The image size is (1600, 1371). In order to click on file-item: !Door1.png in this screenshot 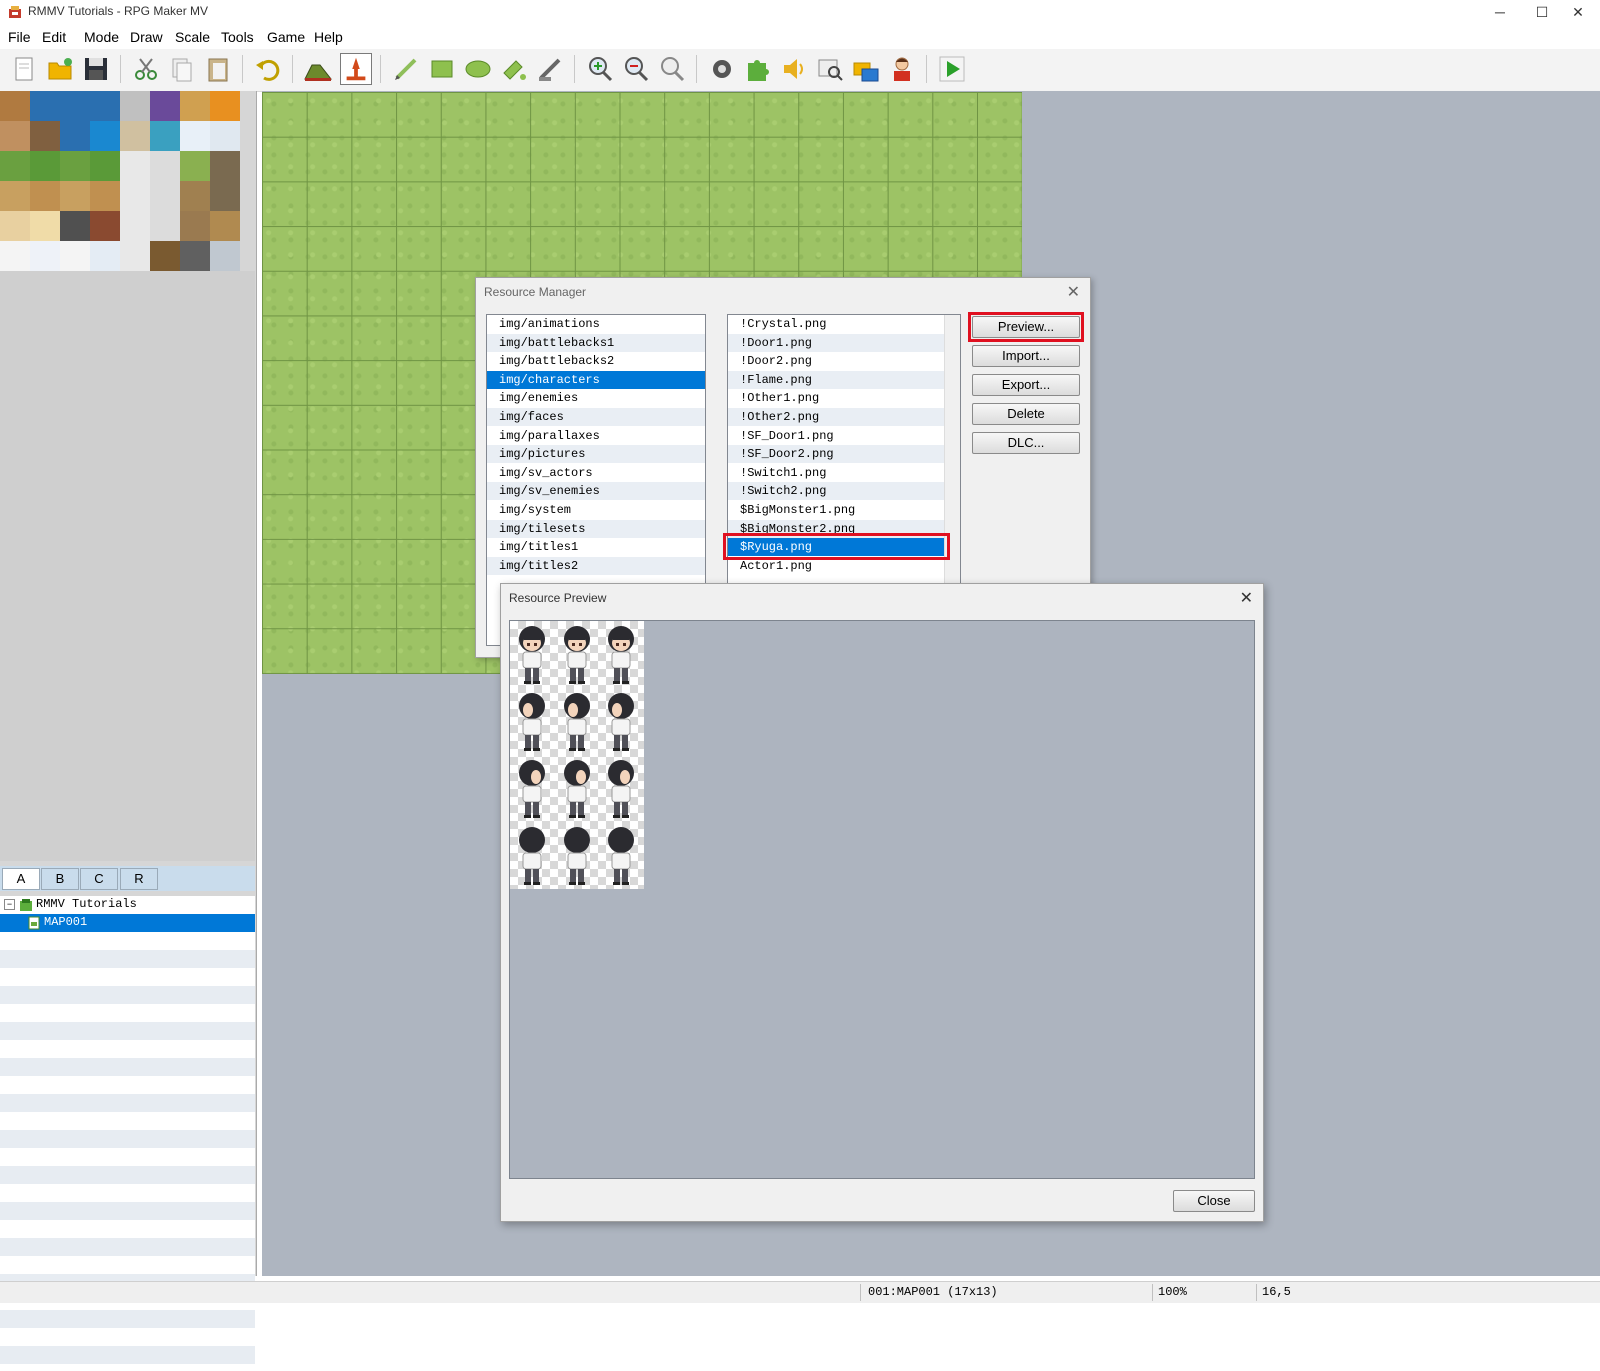, I will do `click(844, 342)`.